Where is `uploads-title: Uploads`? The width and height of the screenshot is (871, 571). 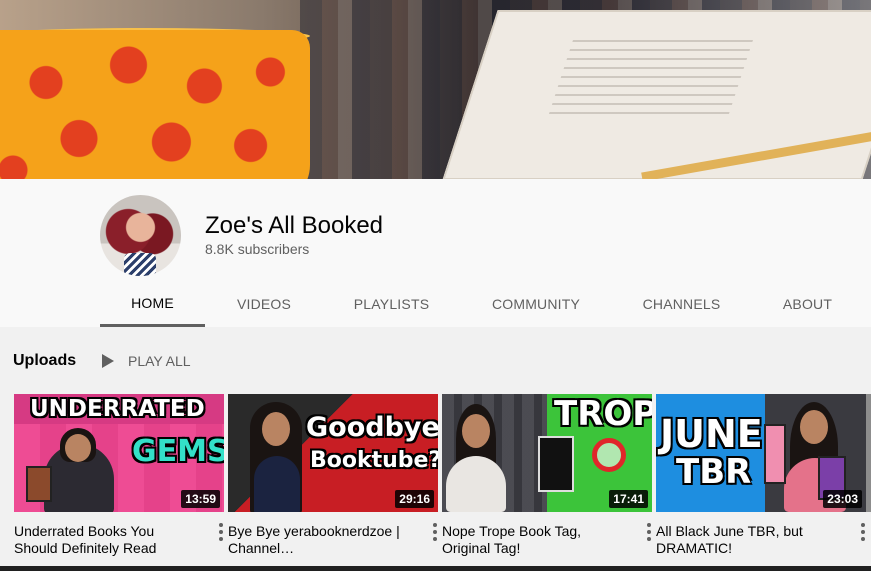 uploads-title: Uploads is located at coordinates (44, 361).